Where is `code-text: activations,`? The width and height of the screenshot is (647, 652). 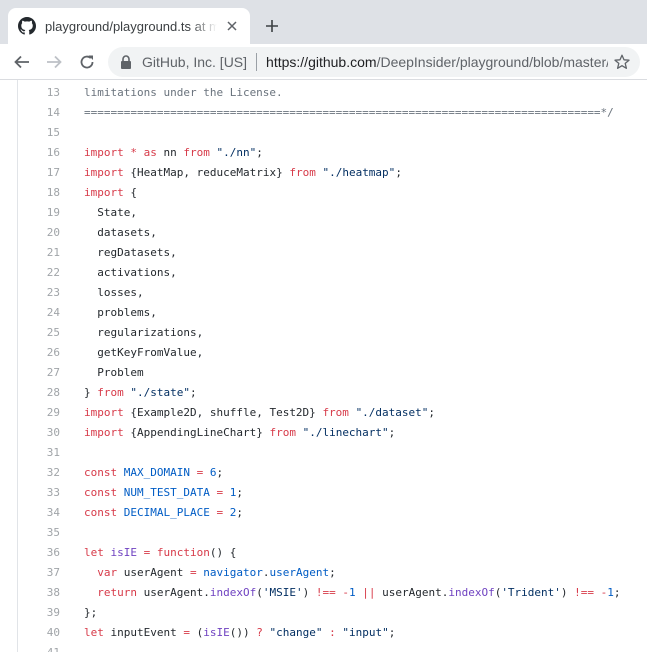 code-text: activations, is located at coordinates (130, 272).